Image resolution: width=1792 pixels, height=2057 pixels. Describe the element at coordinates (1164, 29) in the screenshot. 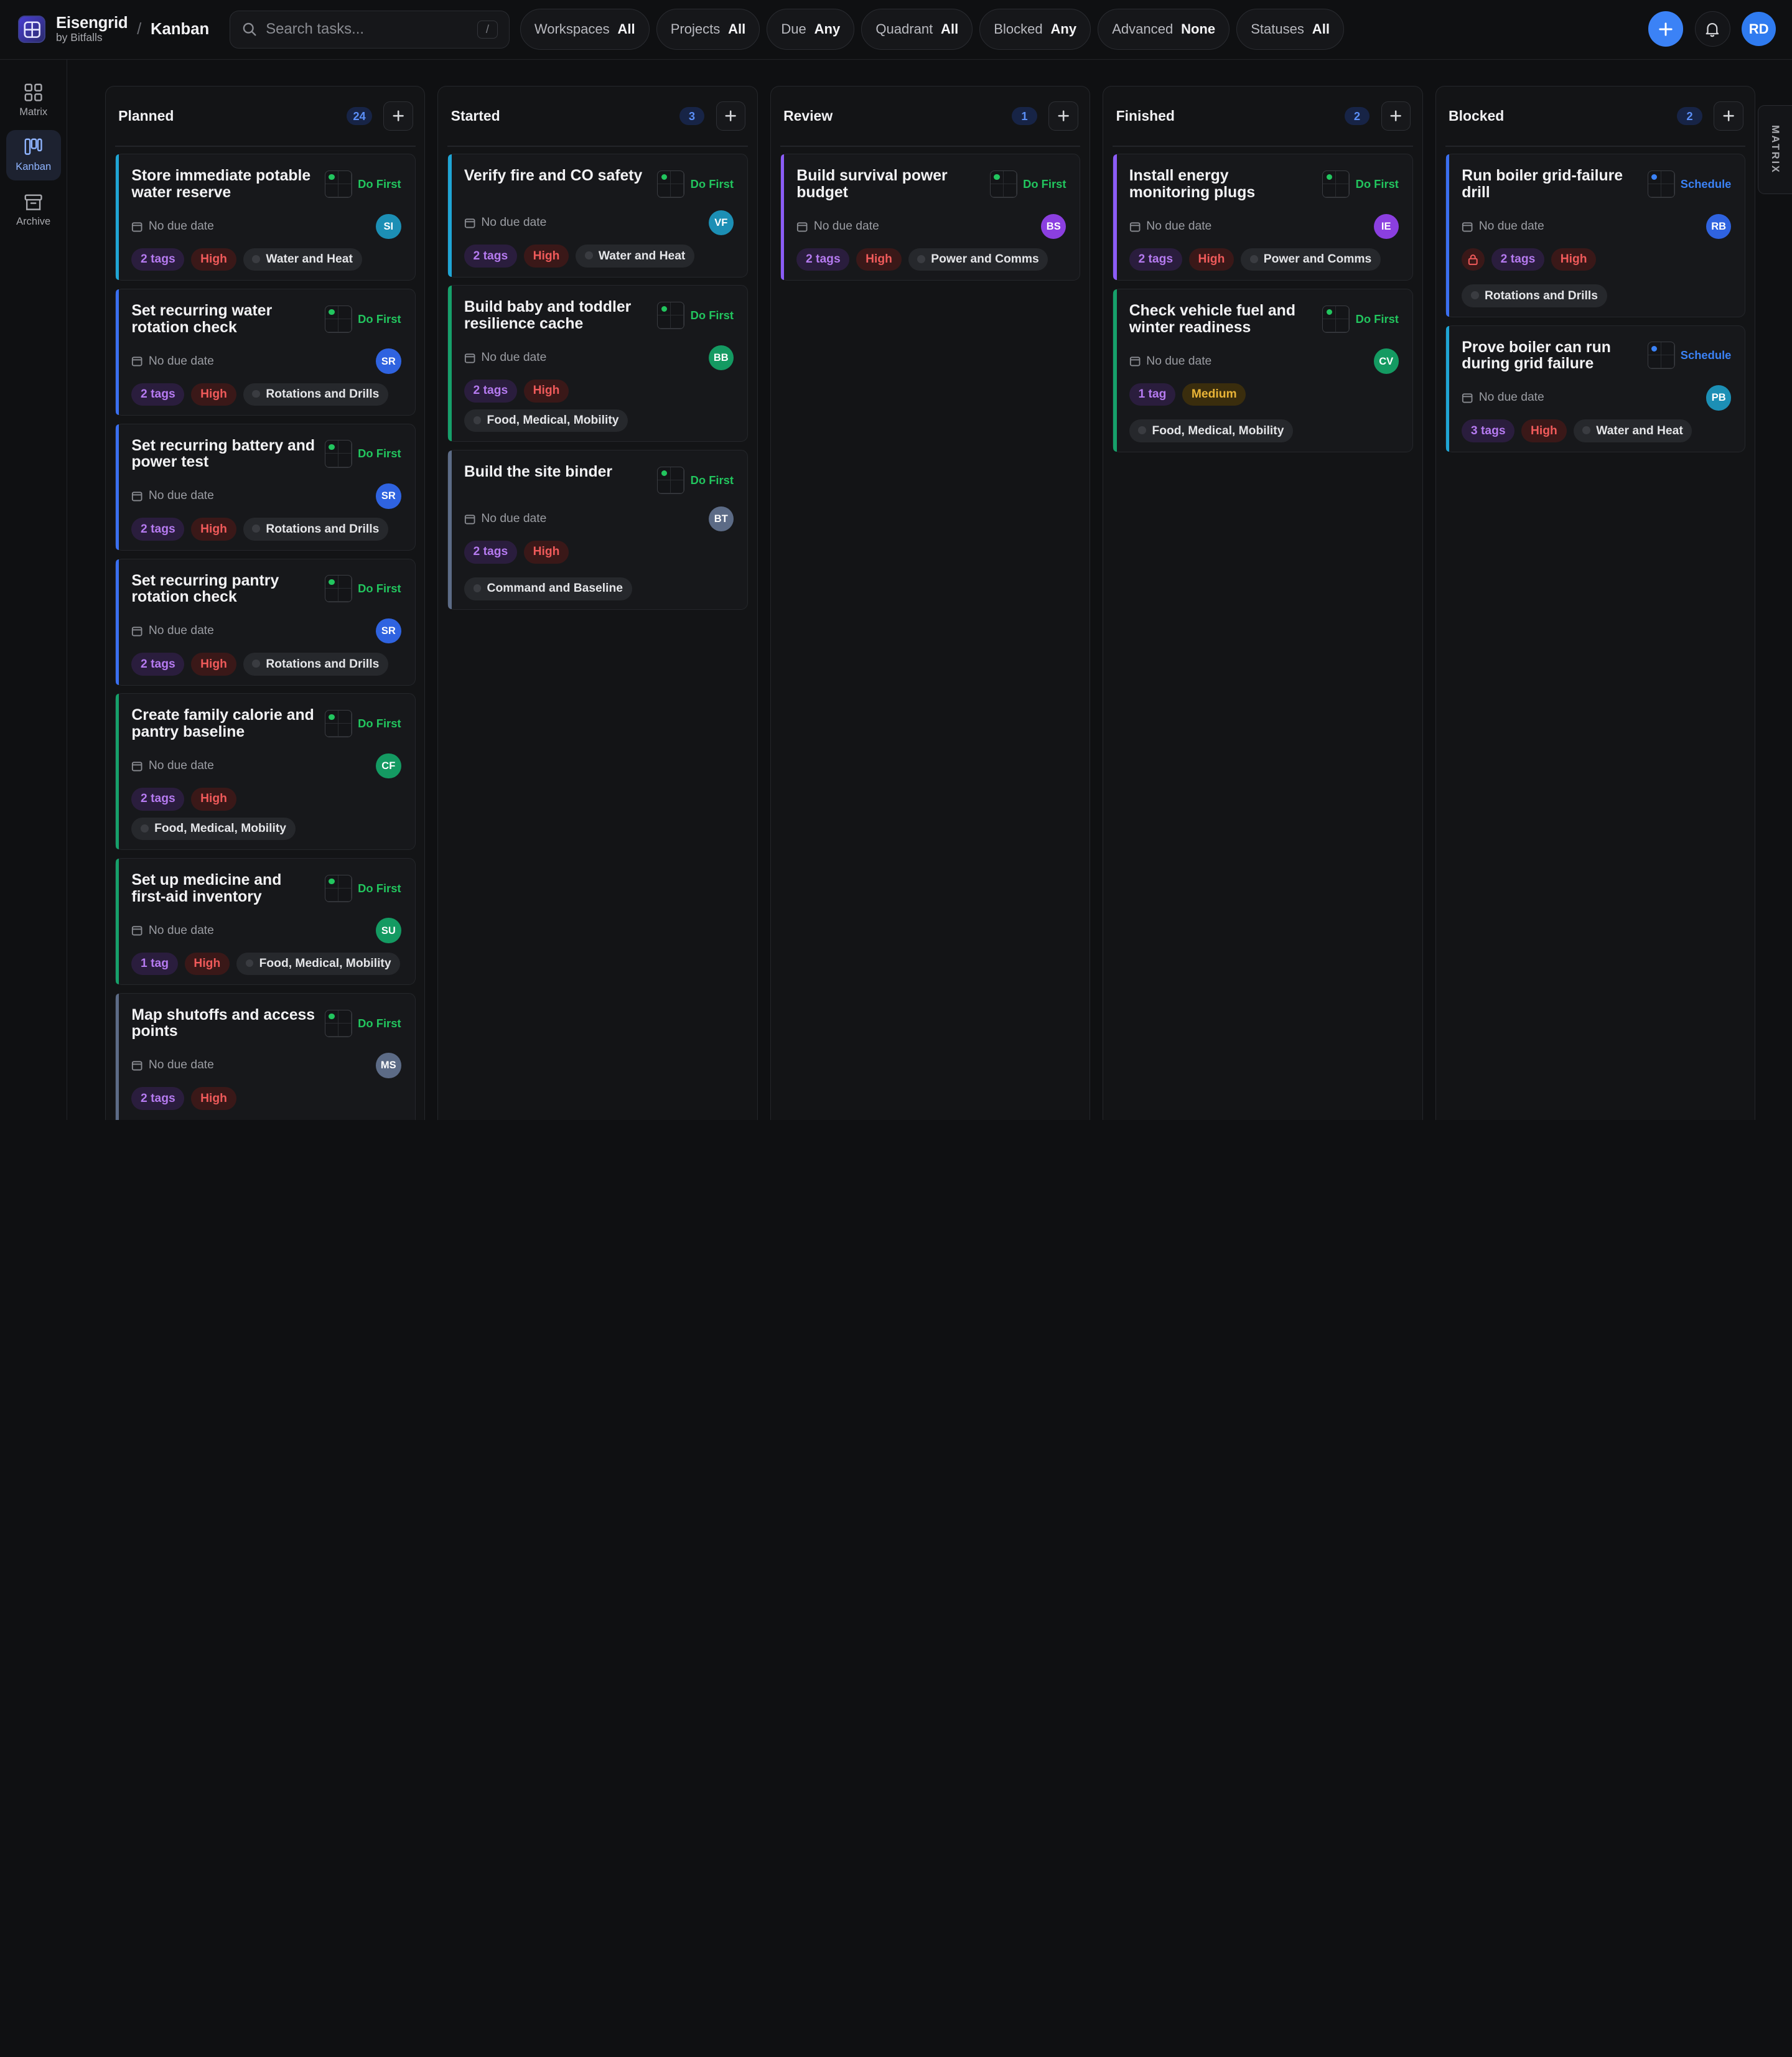

I see `filter-advanced-button: Advanced None` at that location.